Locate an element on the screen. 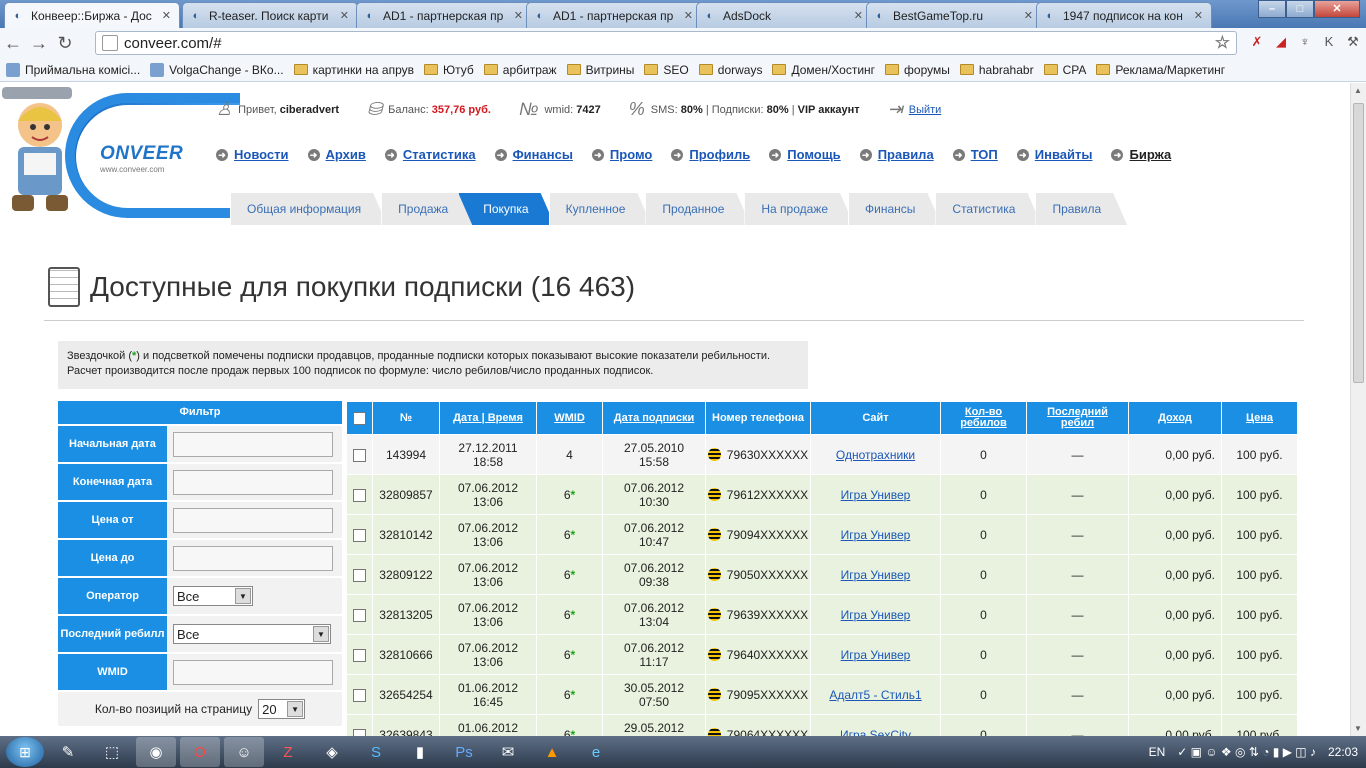 This screenshot has width=1366, height=768. main-nav-link: Профиль is located at coordinates (719, 154).